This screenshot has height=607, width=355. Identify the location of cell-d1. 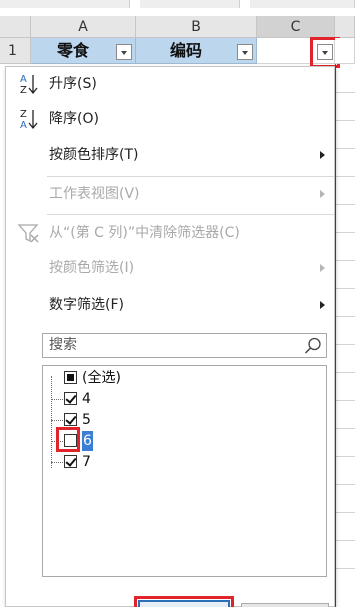
(345, 51).